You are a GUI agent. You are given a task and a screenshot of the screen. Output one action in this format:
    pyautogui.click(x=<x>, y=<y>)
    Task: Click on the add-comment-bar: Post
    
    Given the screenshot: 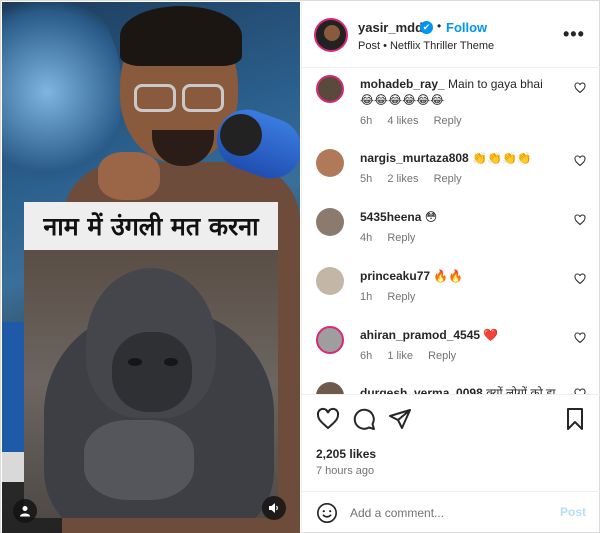 What is the action you would take?
    pyautogui.click(x=451, y=512)
    